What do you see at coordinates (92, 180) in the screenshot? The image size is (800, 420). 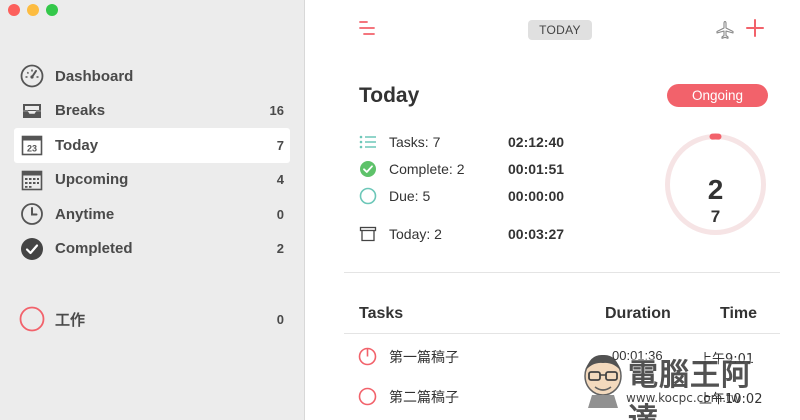 I see `sidebar-item-label: Upcoming` at bounding box center [92, 180].